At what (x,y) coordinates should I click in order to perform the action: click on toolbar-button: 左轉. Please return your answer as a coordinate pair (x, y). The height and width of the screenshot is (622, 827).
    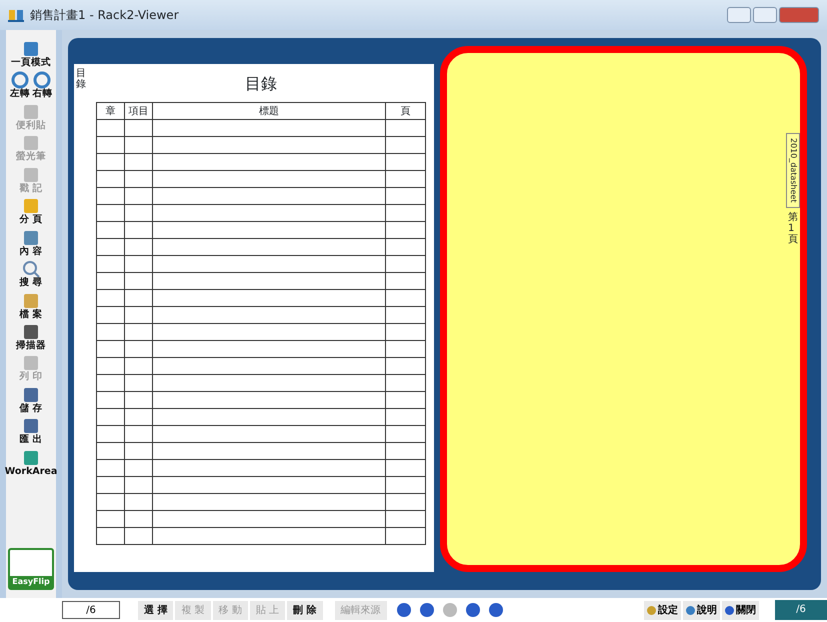
    Looking at the image, I should click on (20, 85).